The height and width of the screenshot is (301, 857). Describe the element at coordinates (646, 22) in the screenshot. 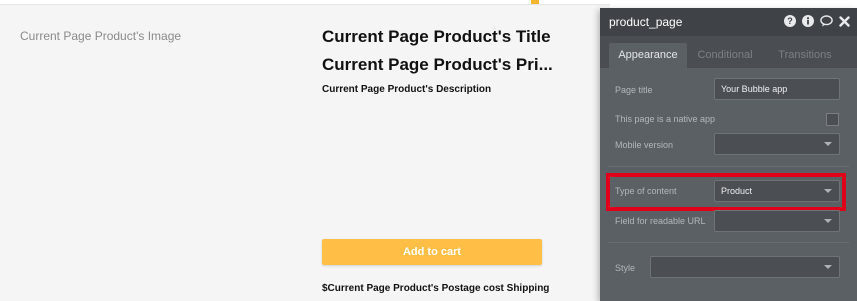

I see `panel-title: product_page` at that location.